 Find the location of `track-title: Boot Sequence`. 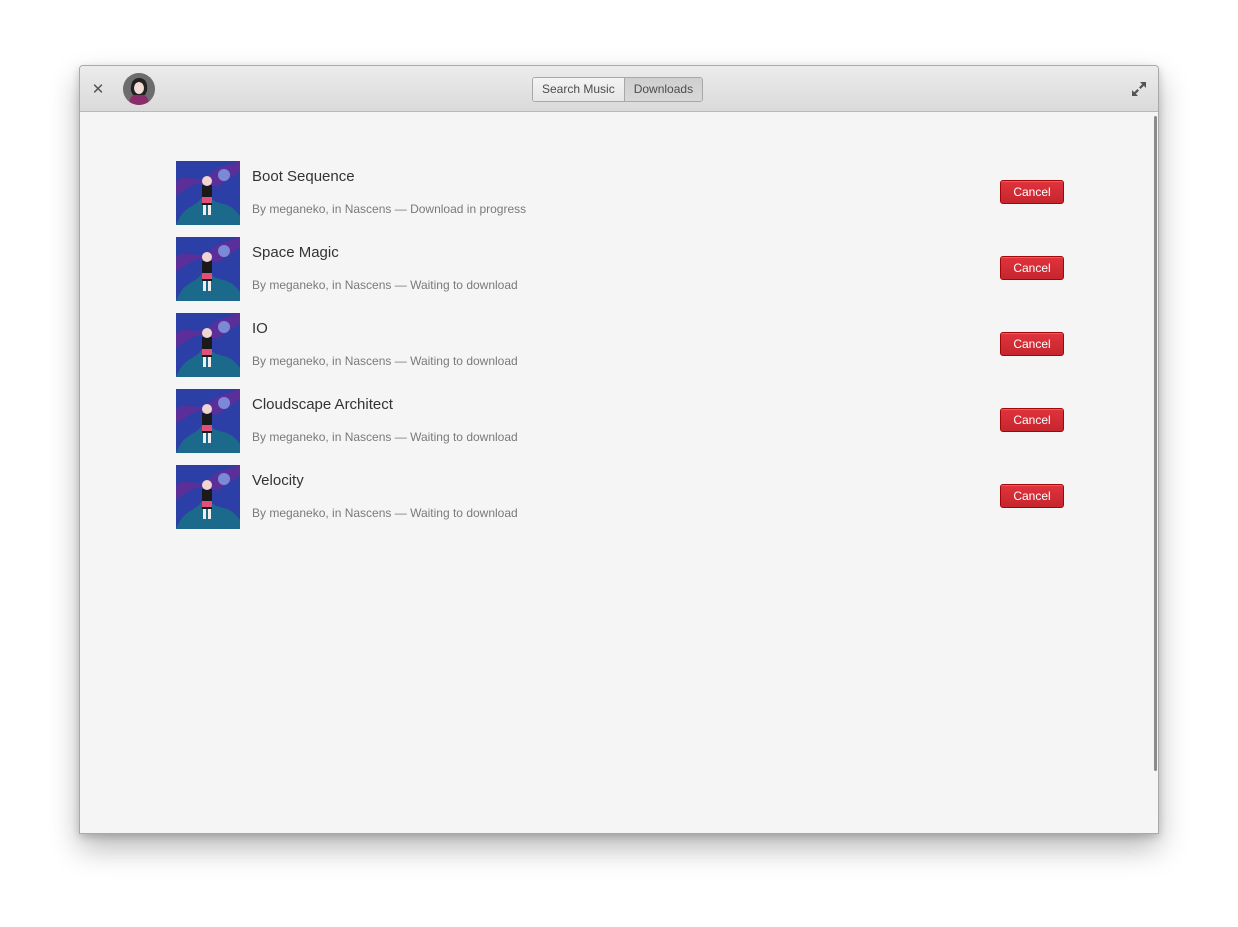

track-title: Boot Sequence is located at coordinates (303, 176).